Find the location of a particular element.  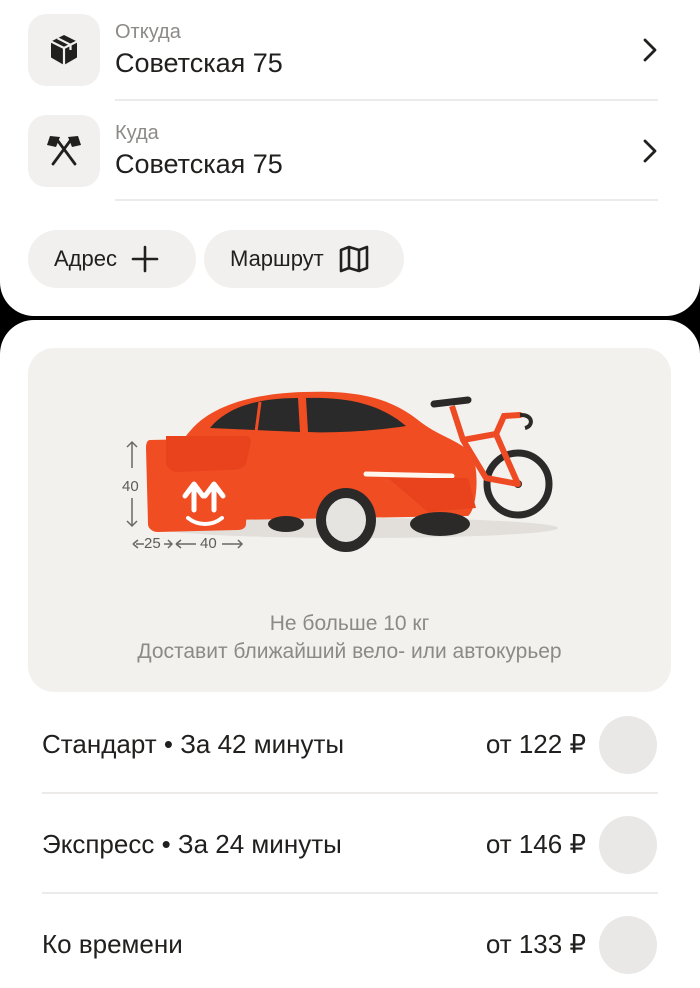

bag-depth-label: 25 is located at coordinates (152, 543).